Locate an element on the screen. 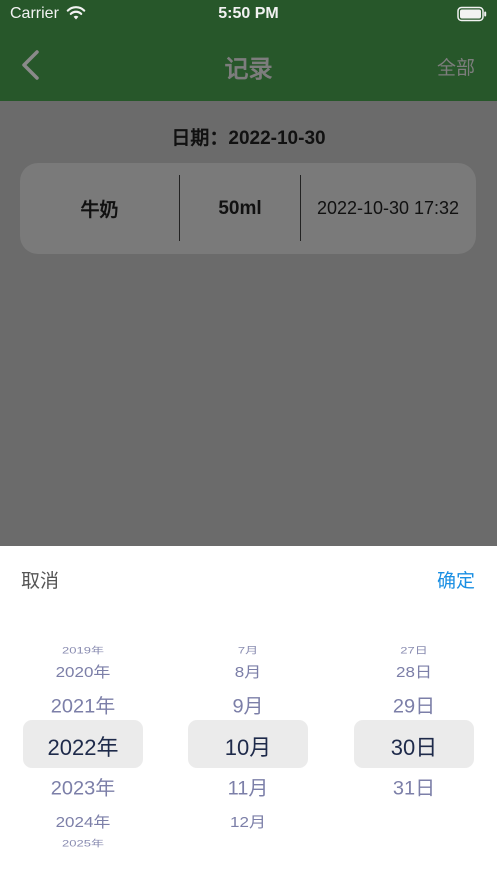 This screenshot has width=497, height=883. date-label: 日期：2022-10-30 is located at coordinates (248, 138).